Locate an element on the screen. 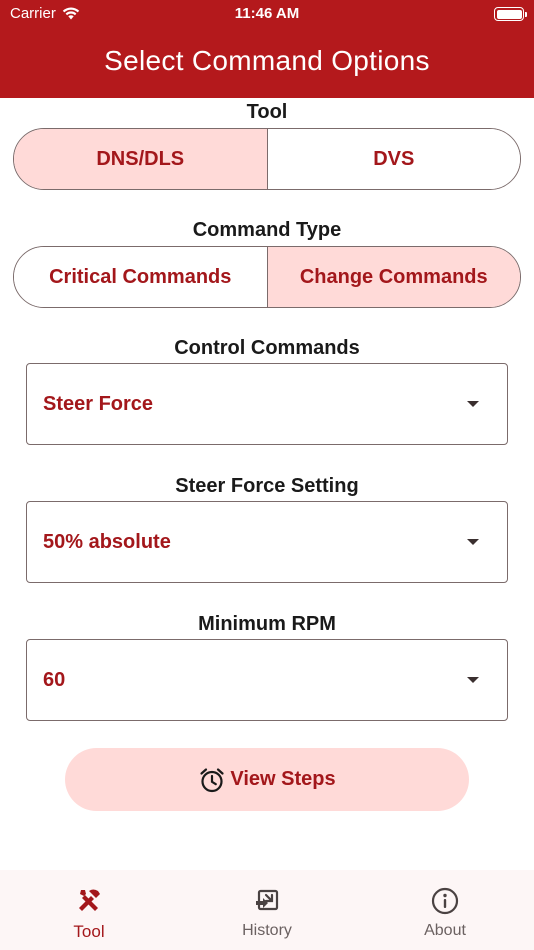  minimum-rpm-dropdown: 60 is located at coordinates (267, 680).